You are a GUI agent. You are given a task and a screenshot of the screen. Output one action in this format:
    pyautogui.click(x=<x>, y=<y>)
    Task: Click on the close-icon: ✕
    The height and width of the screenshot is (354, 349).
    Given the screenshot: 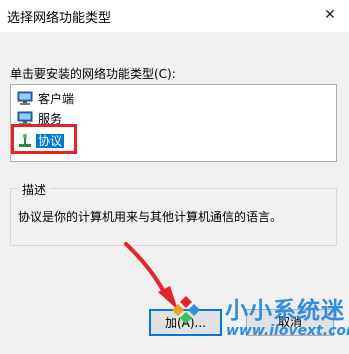 What is the action you would take?
    pyautogui.click(x=330, y=15)
    